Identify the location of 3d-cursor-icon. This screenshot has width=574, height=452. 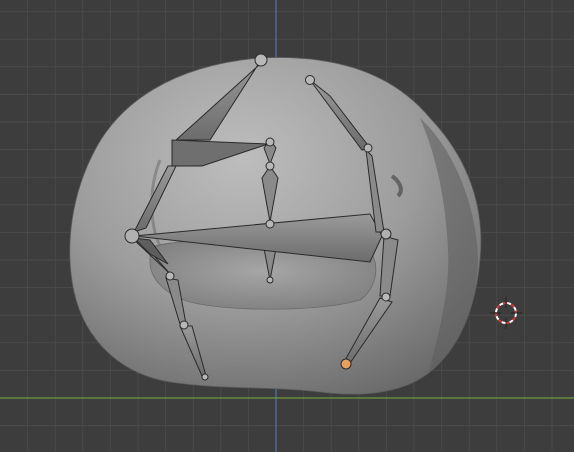
(506, 313).